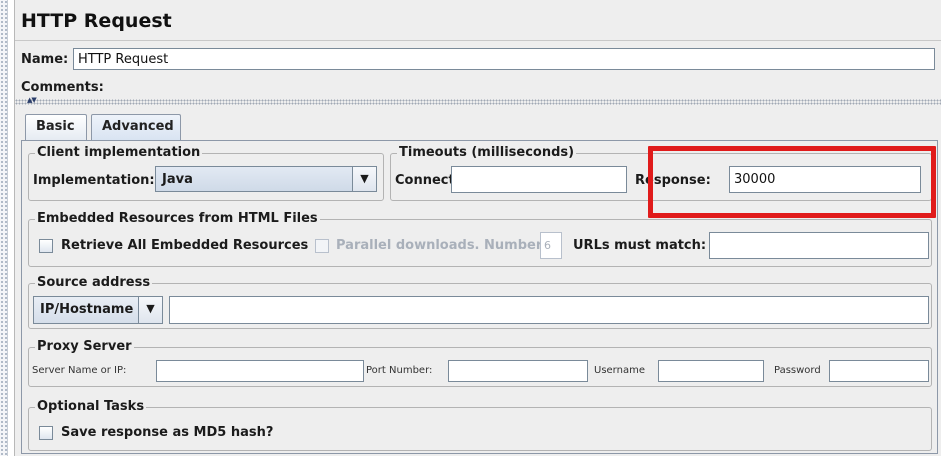 Image resolution: width=941 pixels, height=456 pixels. I want to click on parallel-downloads-checkbox, so click(322, 246).